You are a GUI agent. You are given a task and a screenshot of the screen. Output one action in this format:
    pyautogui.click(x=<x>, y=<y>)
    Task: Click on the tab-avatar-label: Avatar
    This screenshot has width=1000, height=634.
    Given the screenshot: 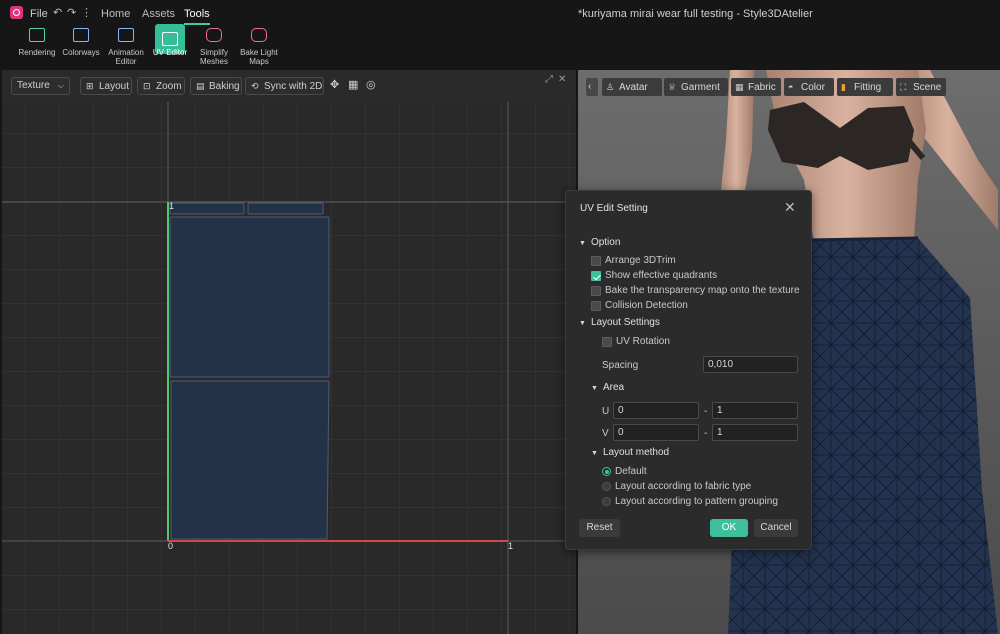 What is the action you would take?
    pyautogui.click(x=633, y=87)
    